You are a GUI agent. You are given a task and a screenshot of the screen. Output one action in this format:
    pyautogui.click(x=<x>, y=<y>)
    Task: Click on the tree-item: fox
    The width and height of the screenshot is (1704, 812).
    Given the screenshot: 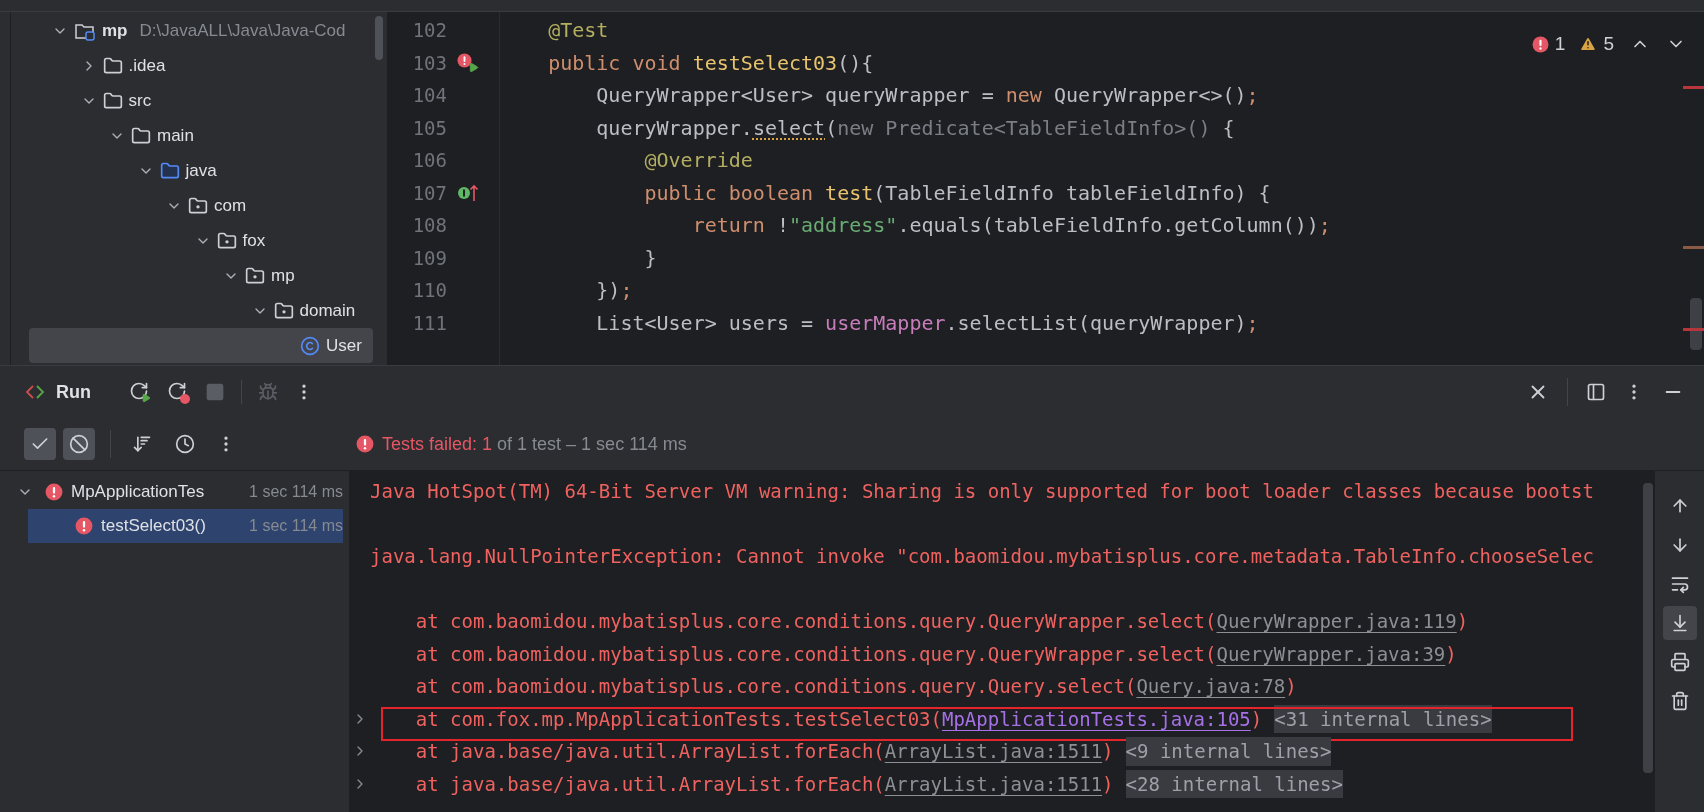 What is the action you would take?
    pyautogui.click(x=201, y=240)
    